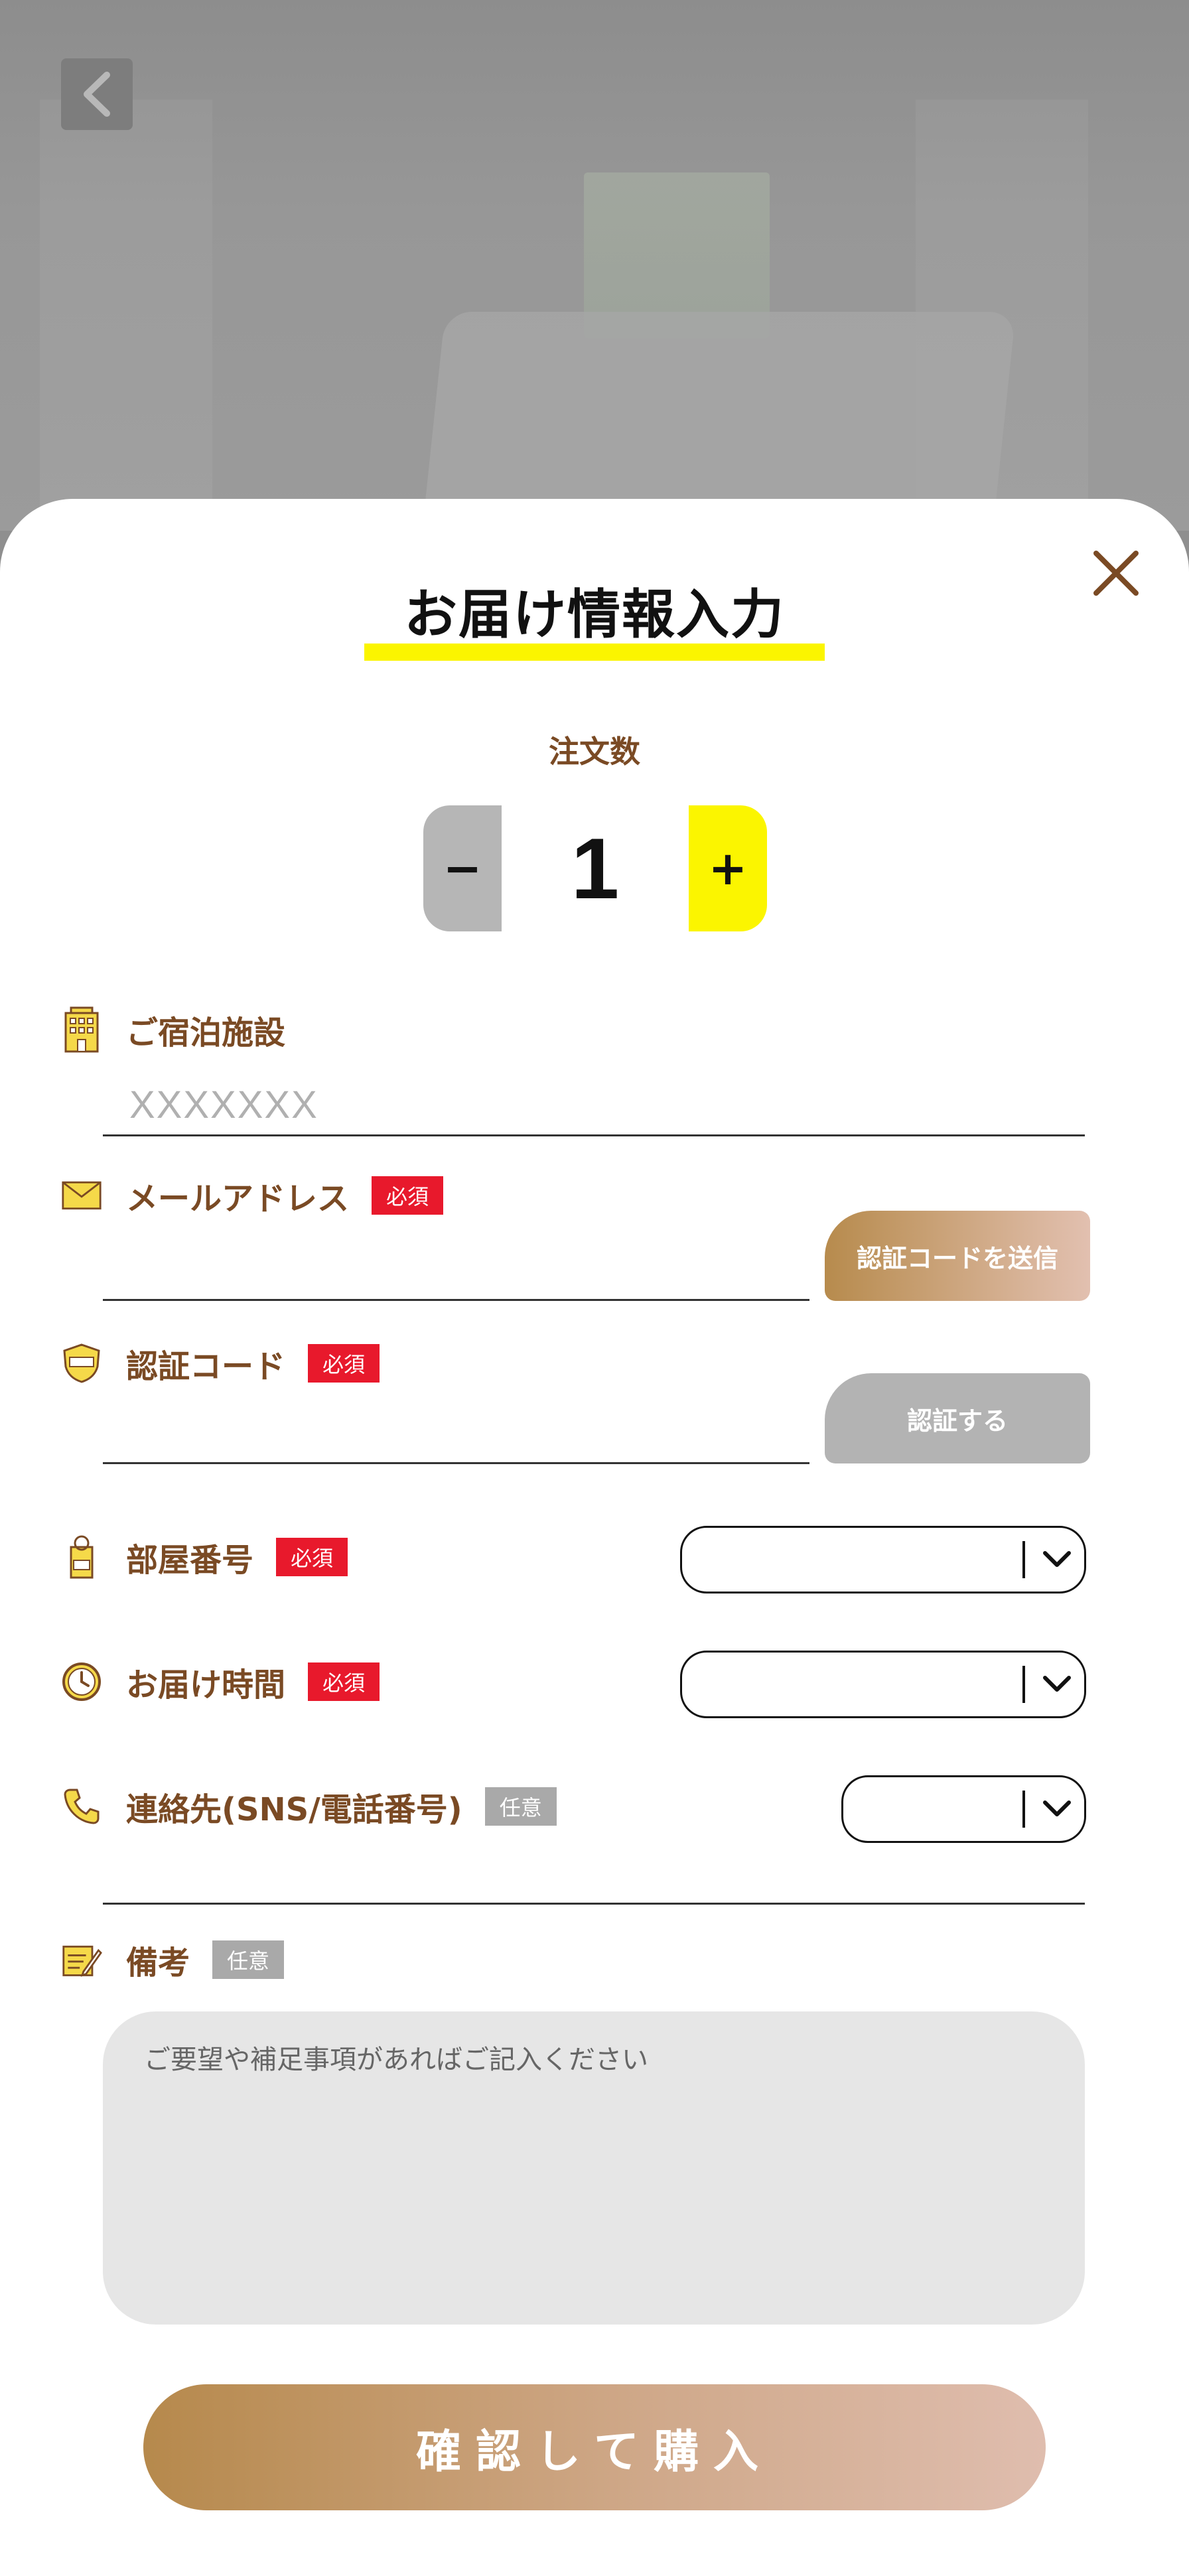  I want to click on curtain-shape, so click(126, 315).